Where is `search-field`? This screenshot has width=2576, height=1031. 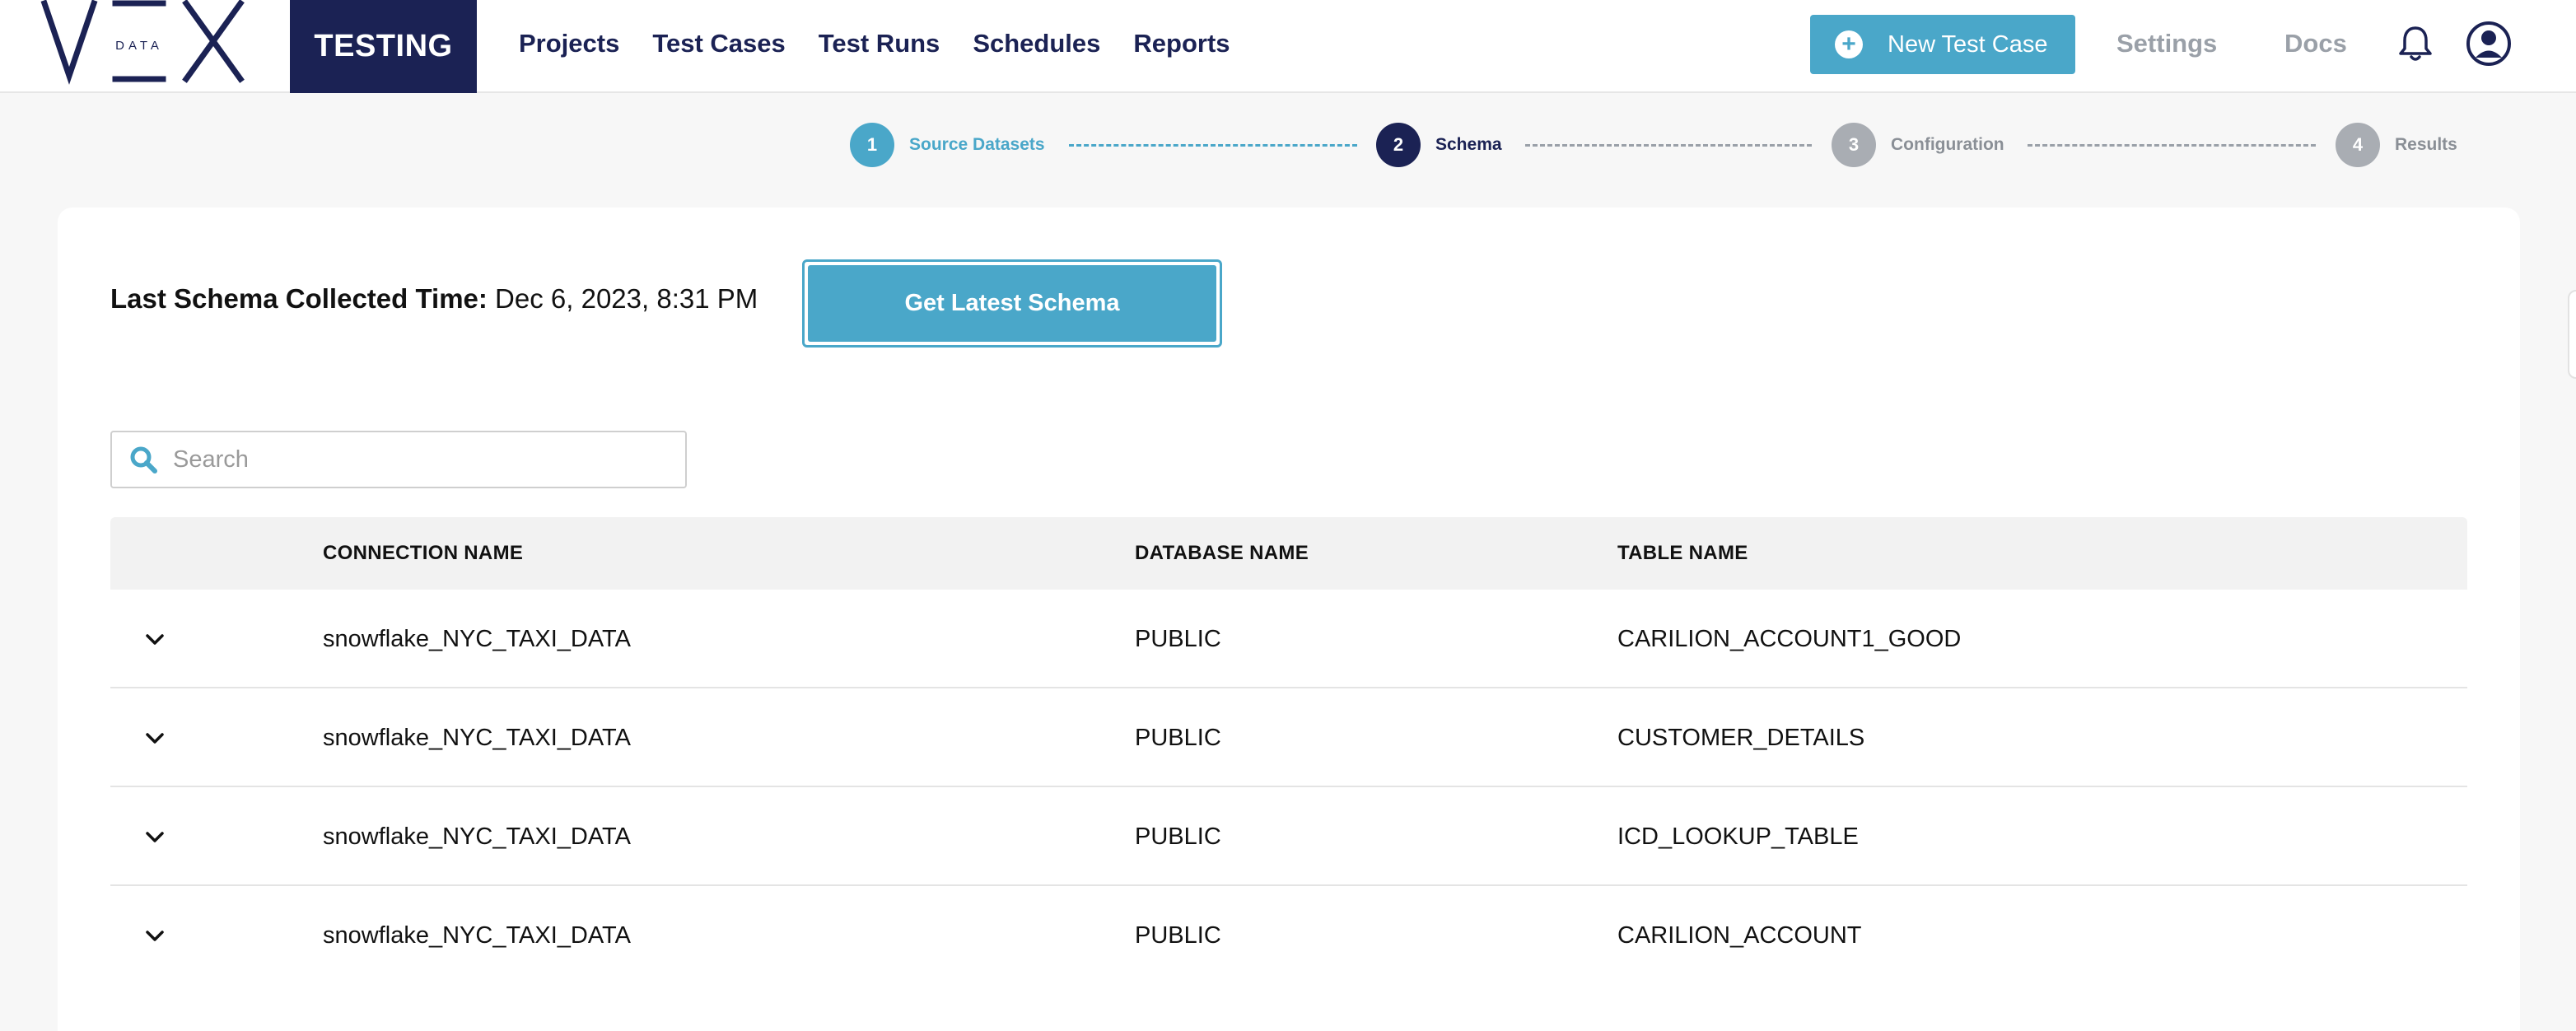
search-field is located at coordinates (398, 459).